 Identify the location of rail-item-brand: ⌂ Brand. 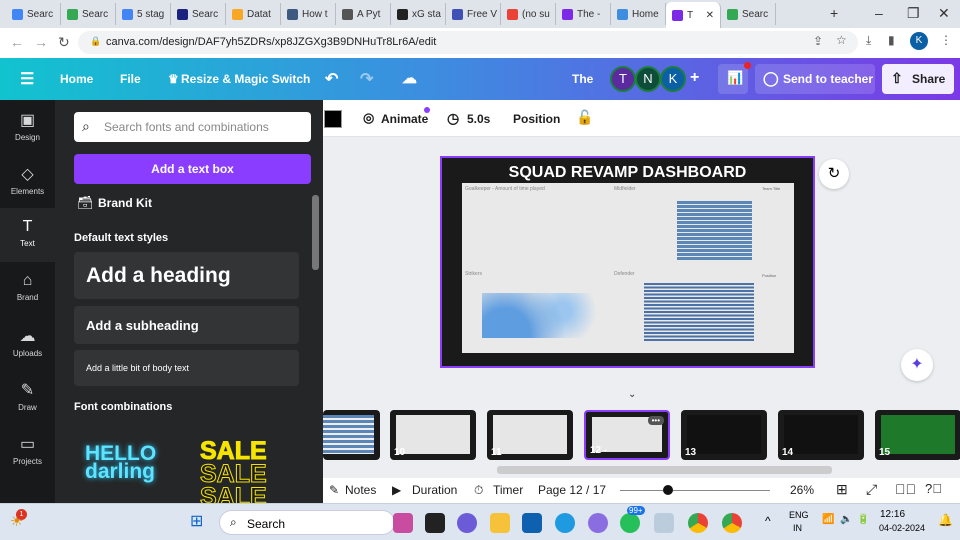
(27, 289).